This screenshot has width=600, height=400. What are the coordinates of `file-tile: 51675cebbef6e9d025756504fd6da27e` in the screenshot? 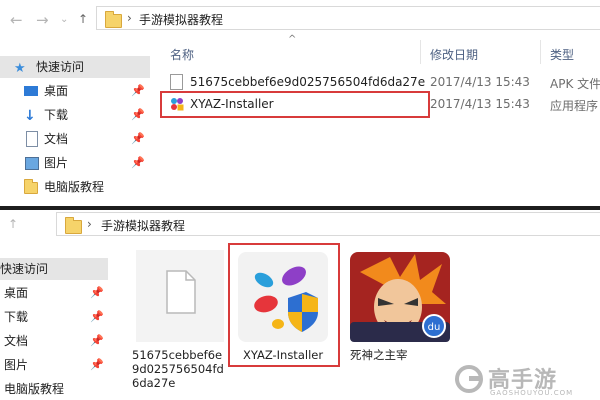 It's located at (178, 325).